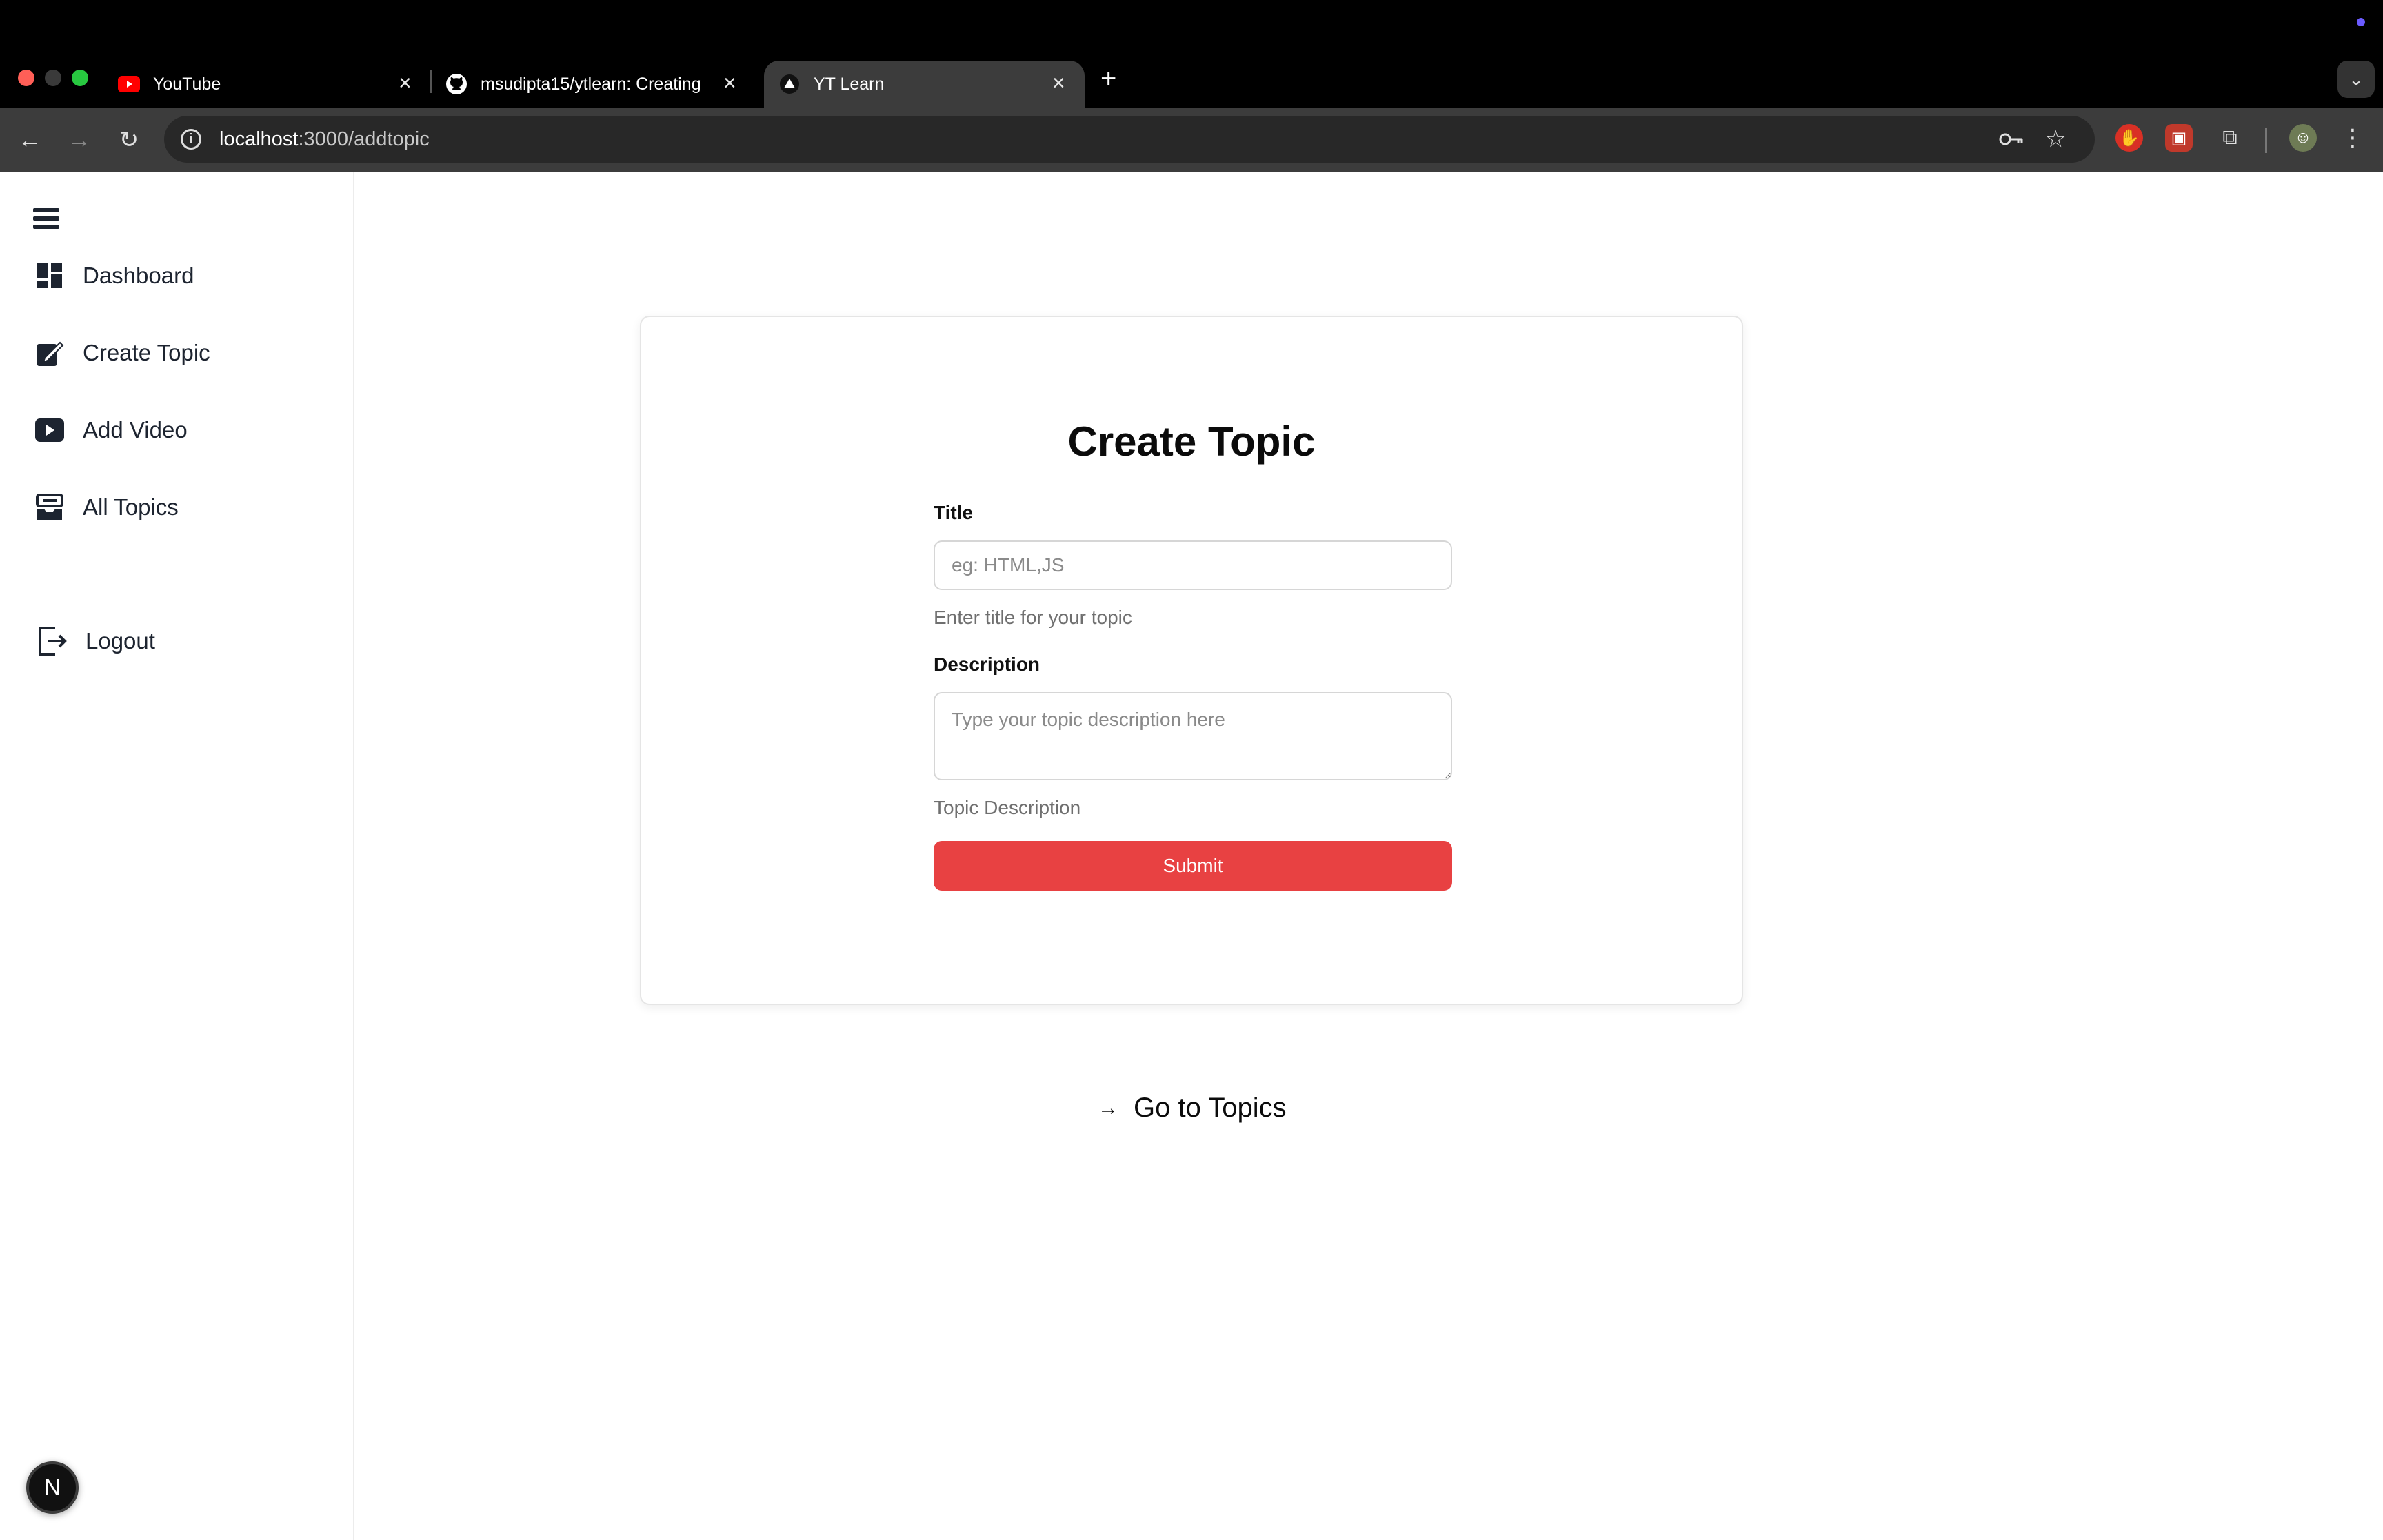 The image size is (2383, 1540). What do you see at coordinates (269, 85) in the screenshot?
I see `tab-youtube: YouTube ×` at bounding box center [269, 85].